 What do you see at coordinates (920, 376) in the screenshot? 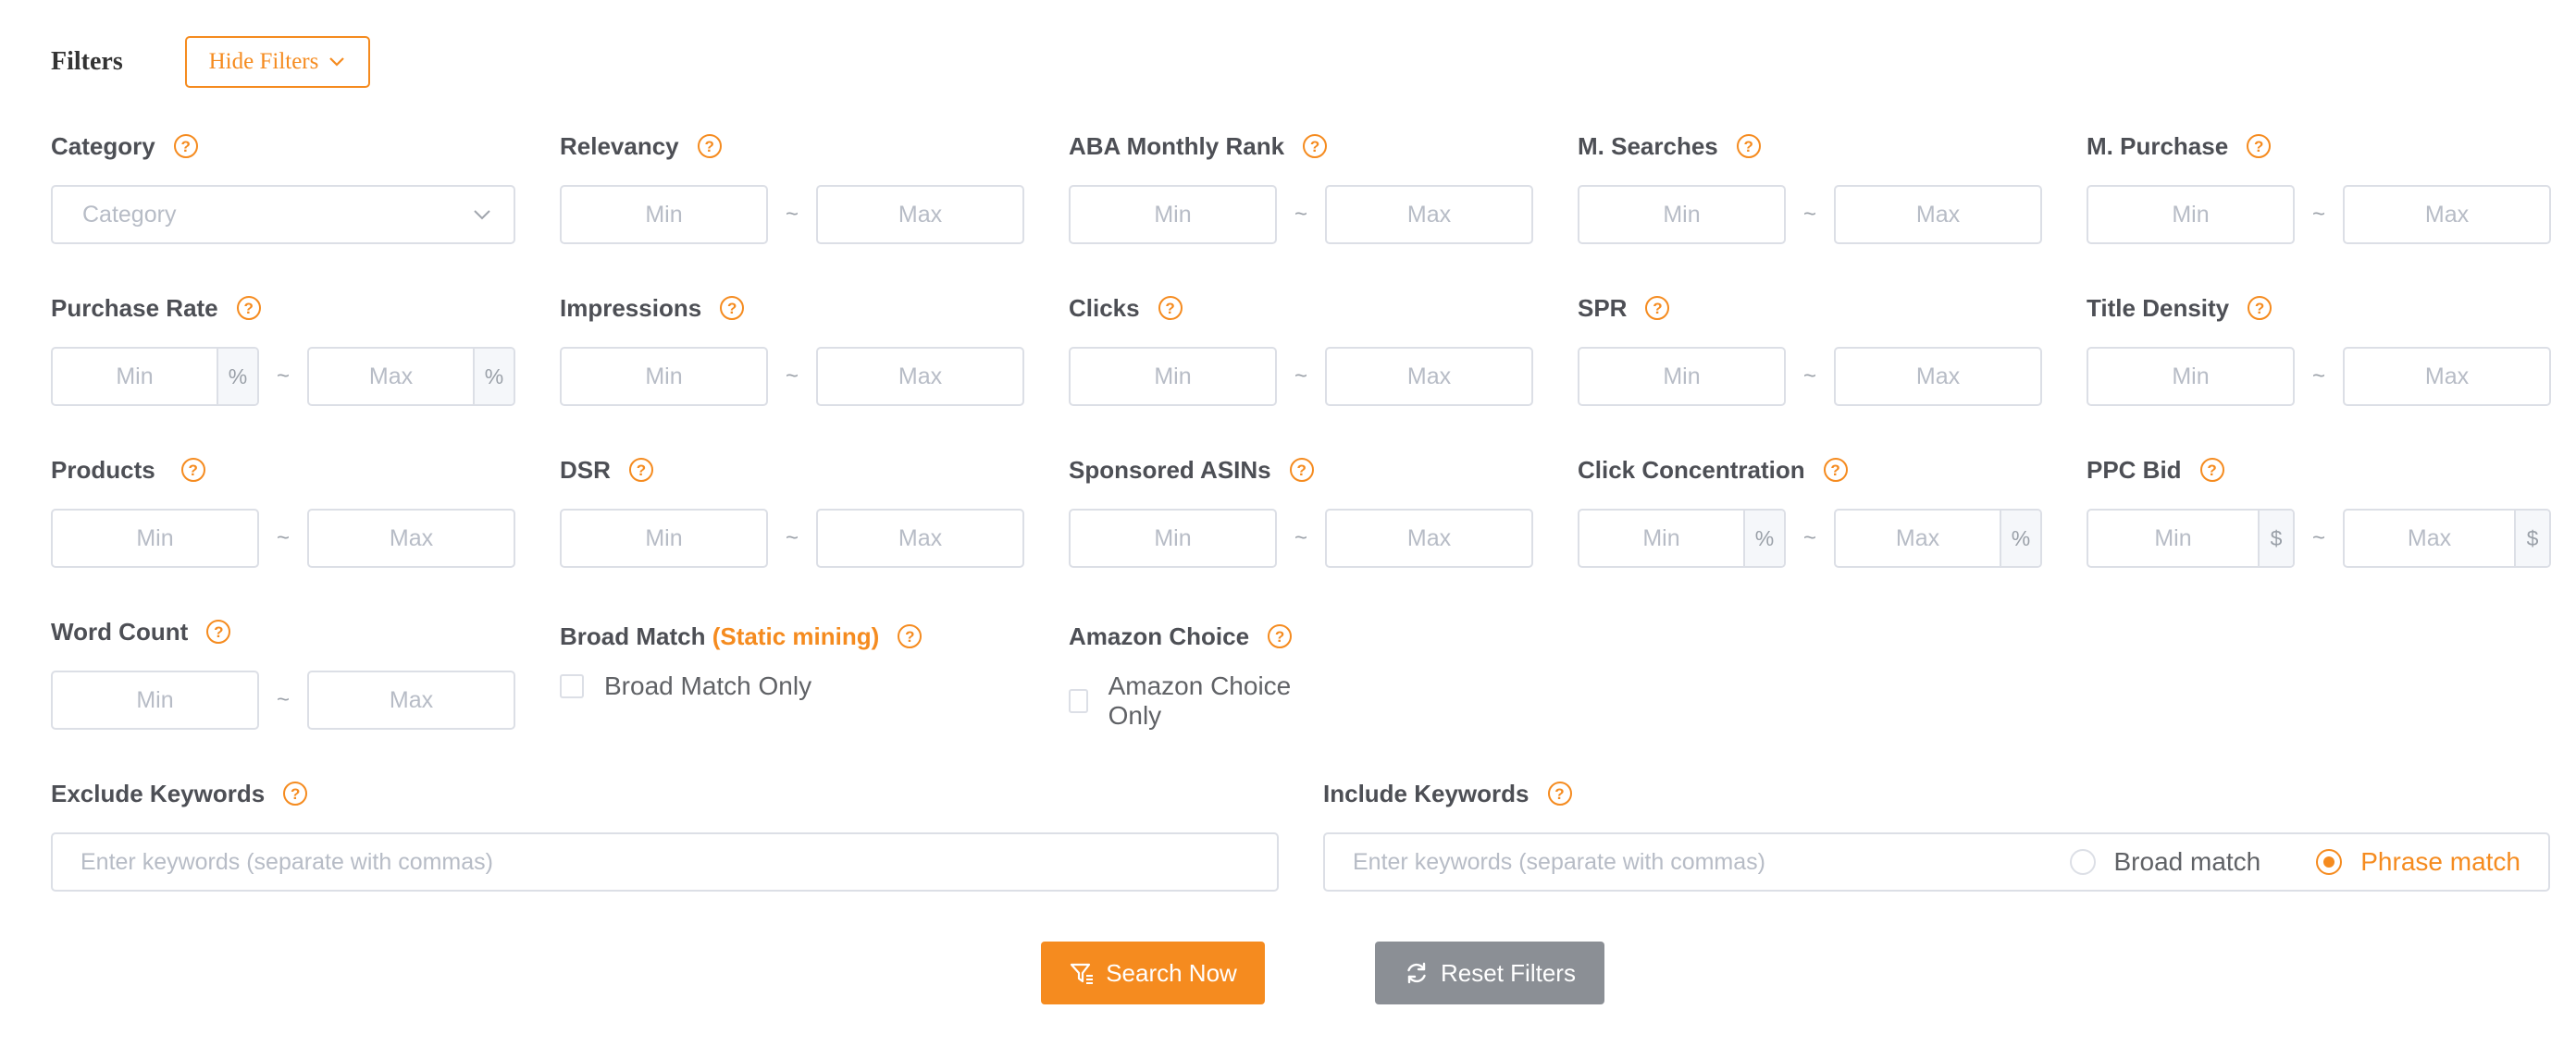
I see `impressions-max-input` at bounding box center [920, 376].